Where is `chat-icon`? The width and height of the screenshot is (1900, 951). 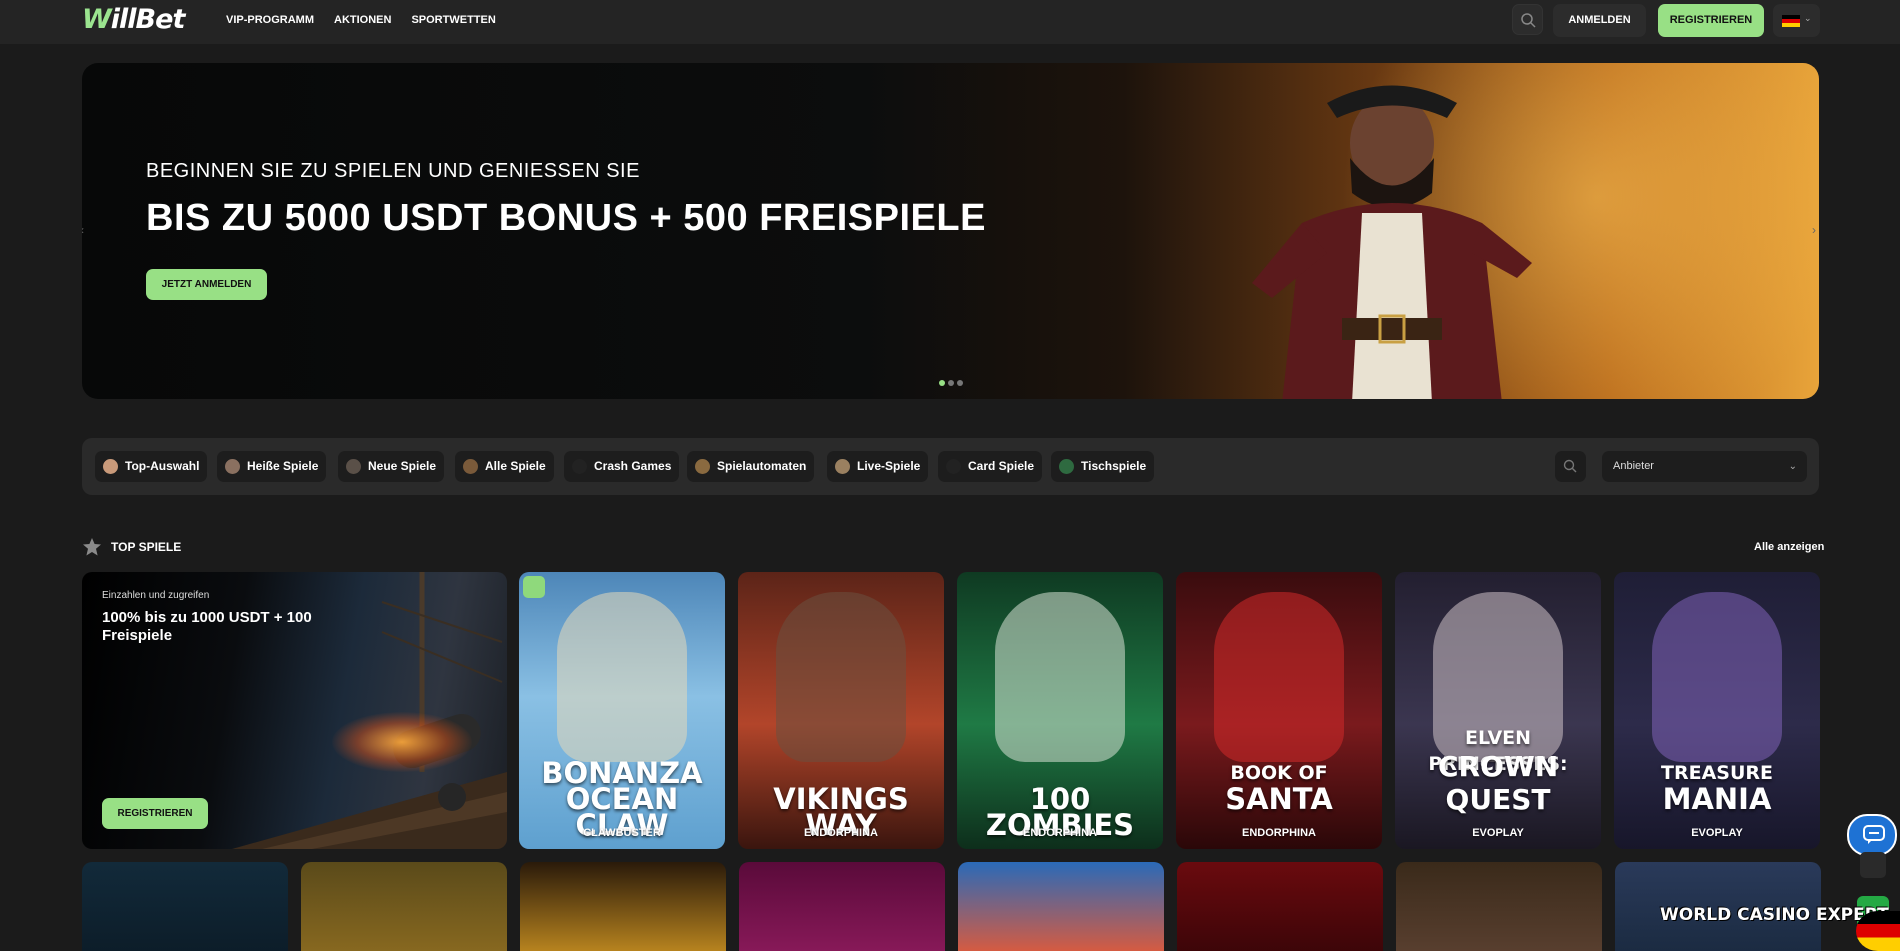
chat-icon is located at coordinates (1874, 834).